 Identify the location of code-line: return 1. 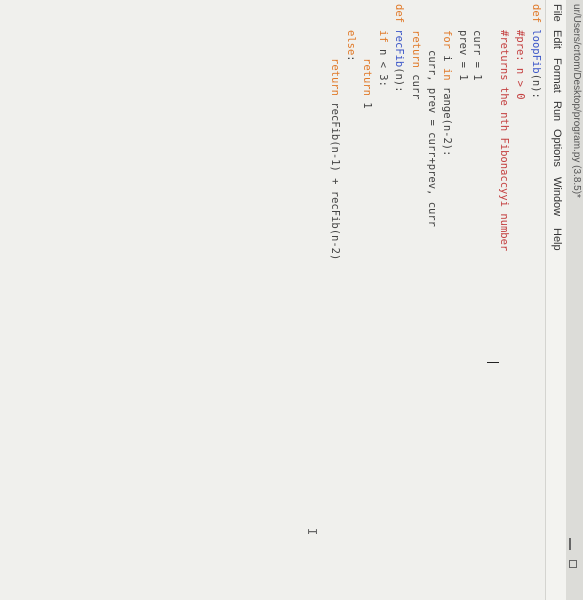
(367, 83).